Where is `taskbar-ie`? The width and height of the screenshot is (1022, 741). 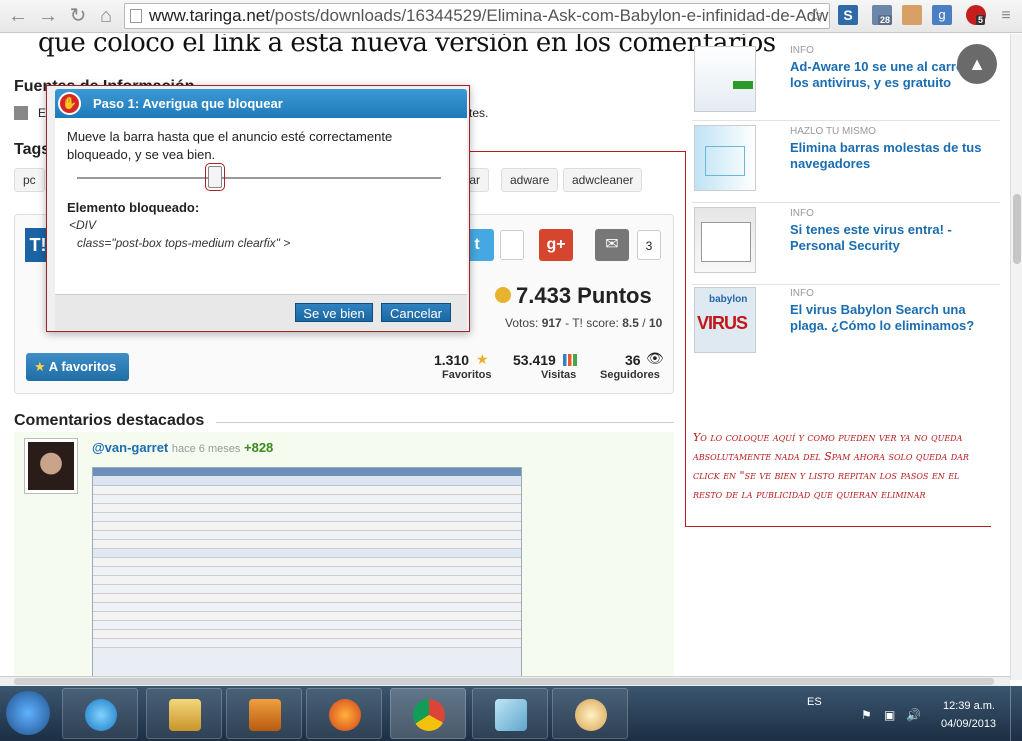
taskbar-ie is located at coordinates (100, 713).